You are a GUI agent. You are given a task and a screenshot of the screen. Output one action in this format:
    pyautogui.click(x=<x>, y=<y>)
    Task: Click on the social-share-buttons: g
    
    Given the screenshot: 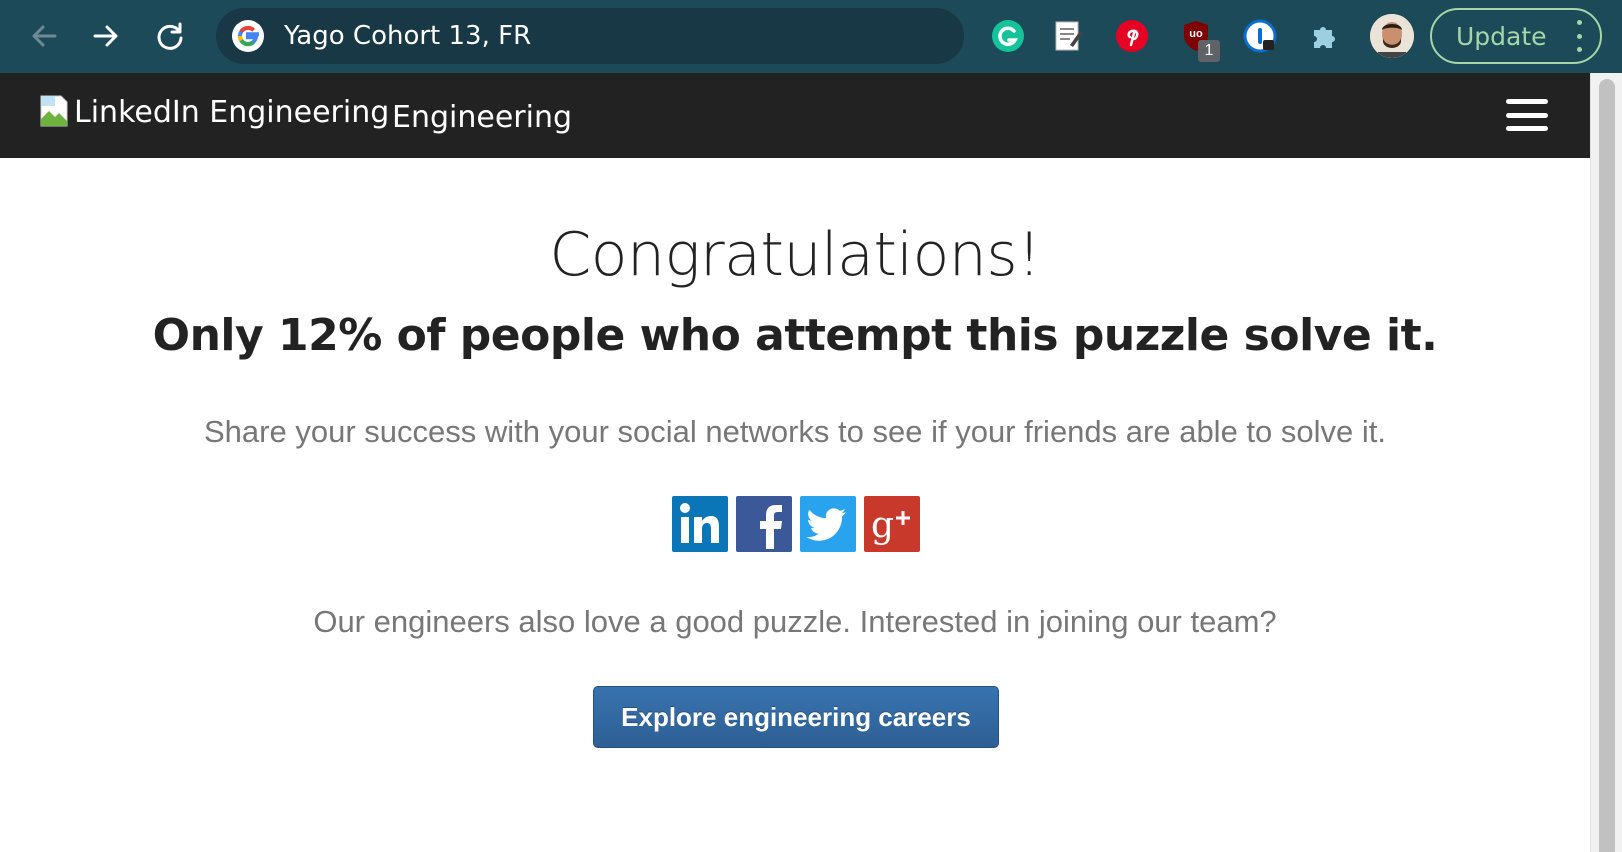 What is the action you would take?
    pyautogui.click(x=796, y=524)
    